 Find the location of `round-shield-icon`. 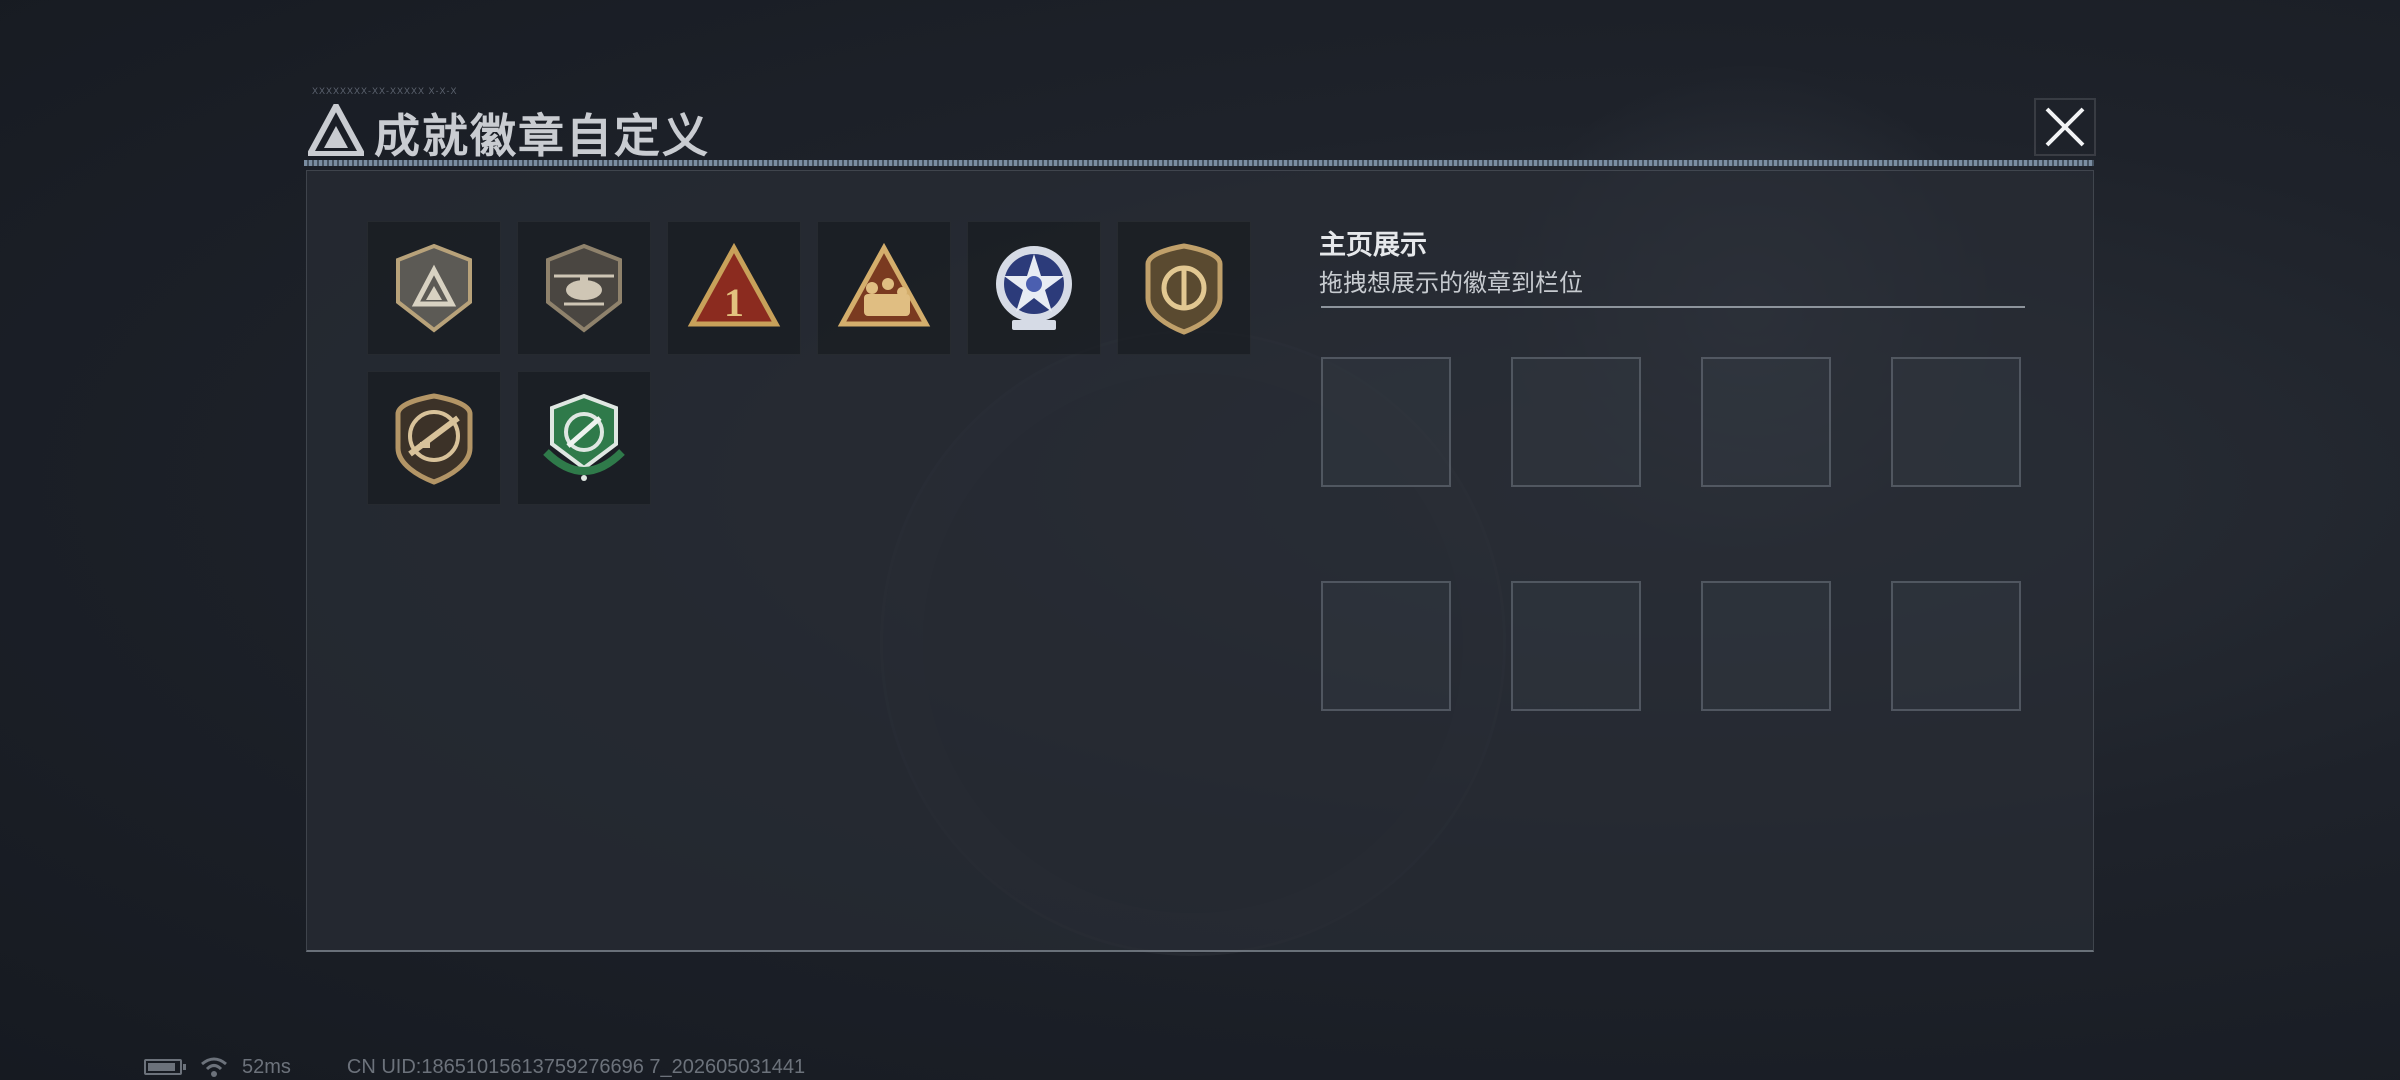

round-shield-icon is located at coordinates (1184, 289).